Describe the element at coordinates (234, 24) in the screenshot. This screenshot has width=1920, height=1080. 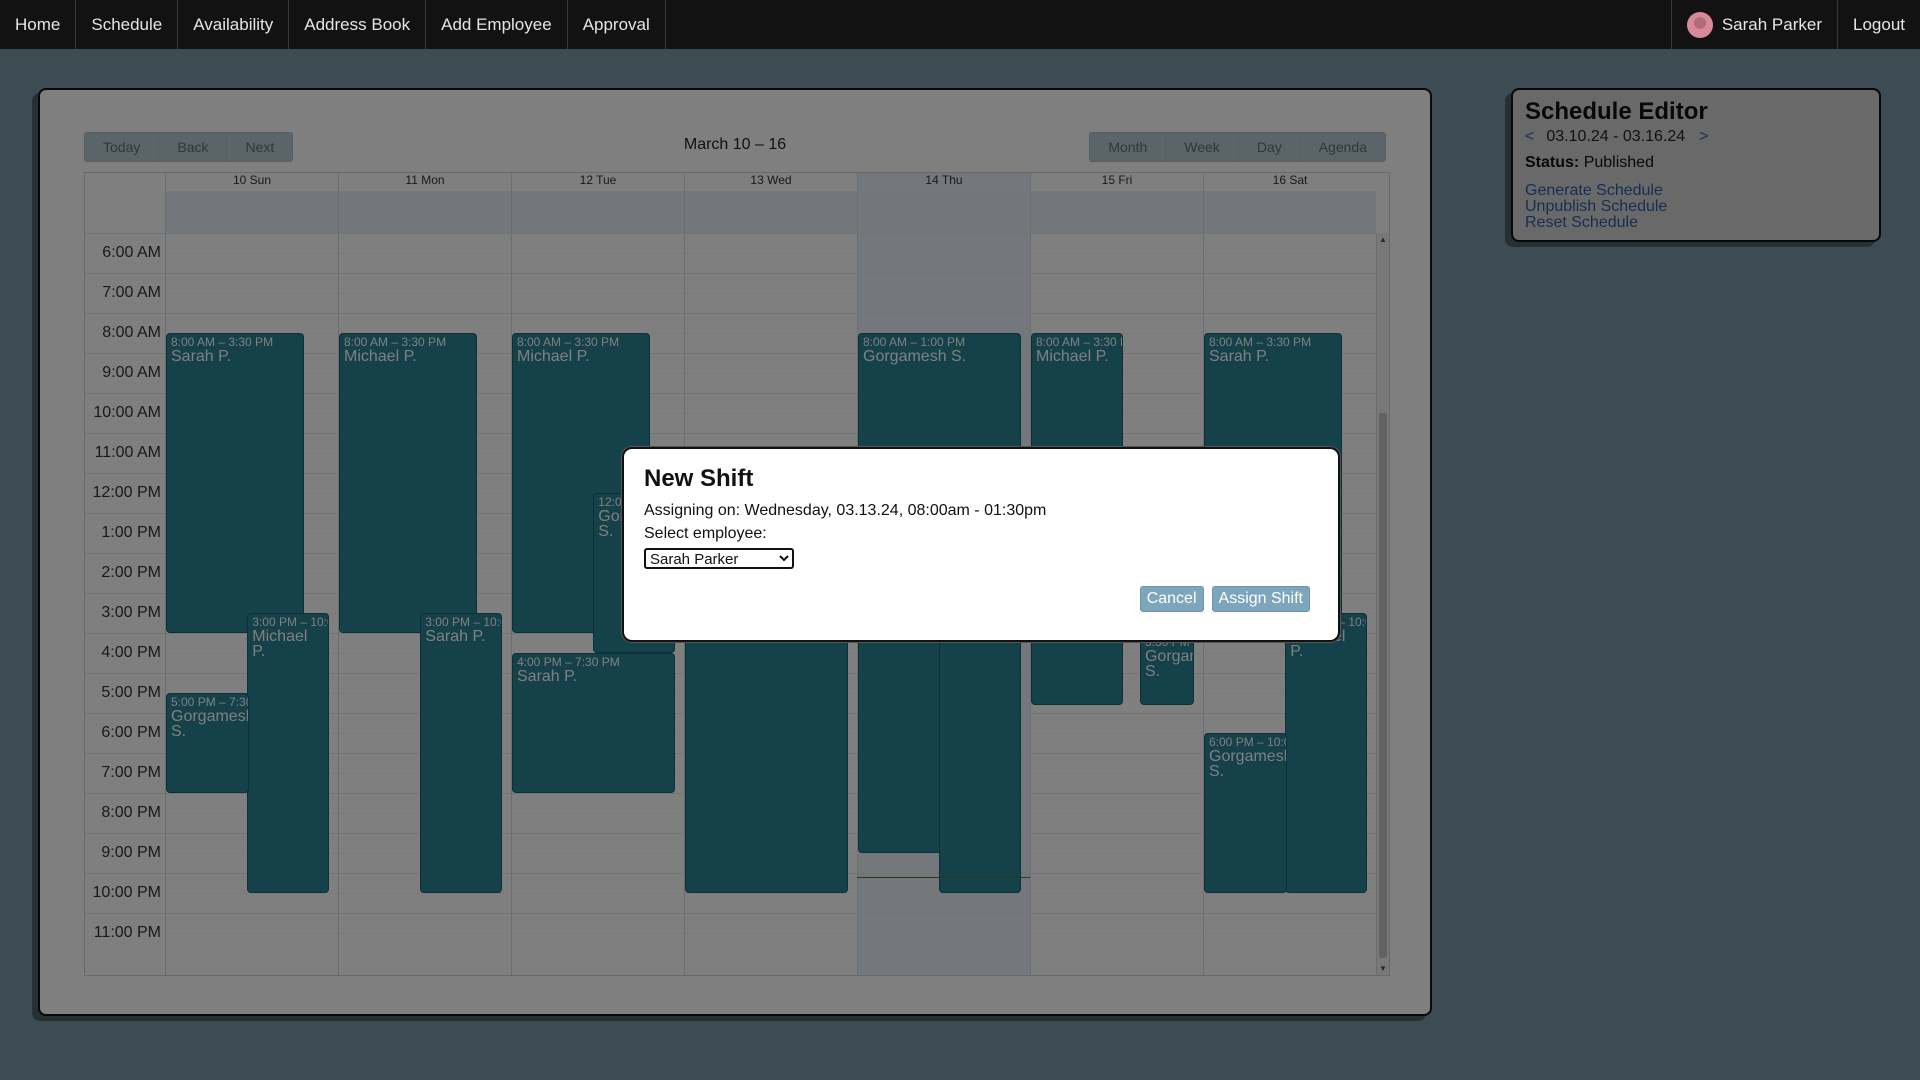
I see `nav-availability: Availability` at that location.